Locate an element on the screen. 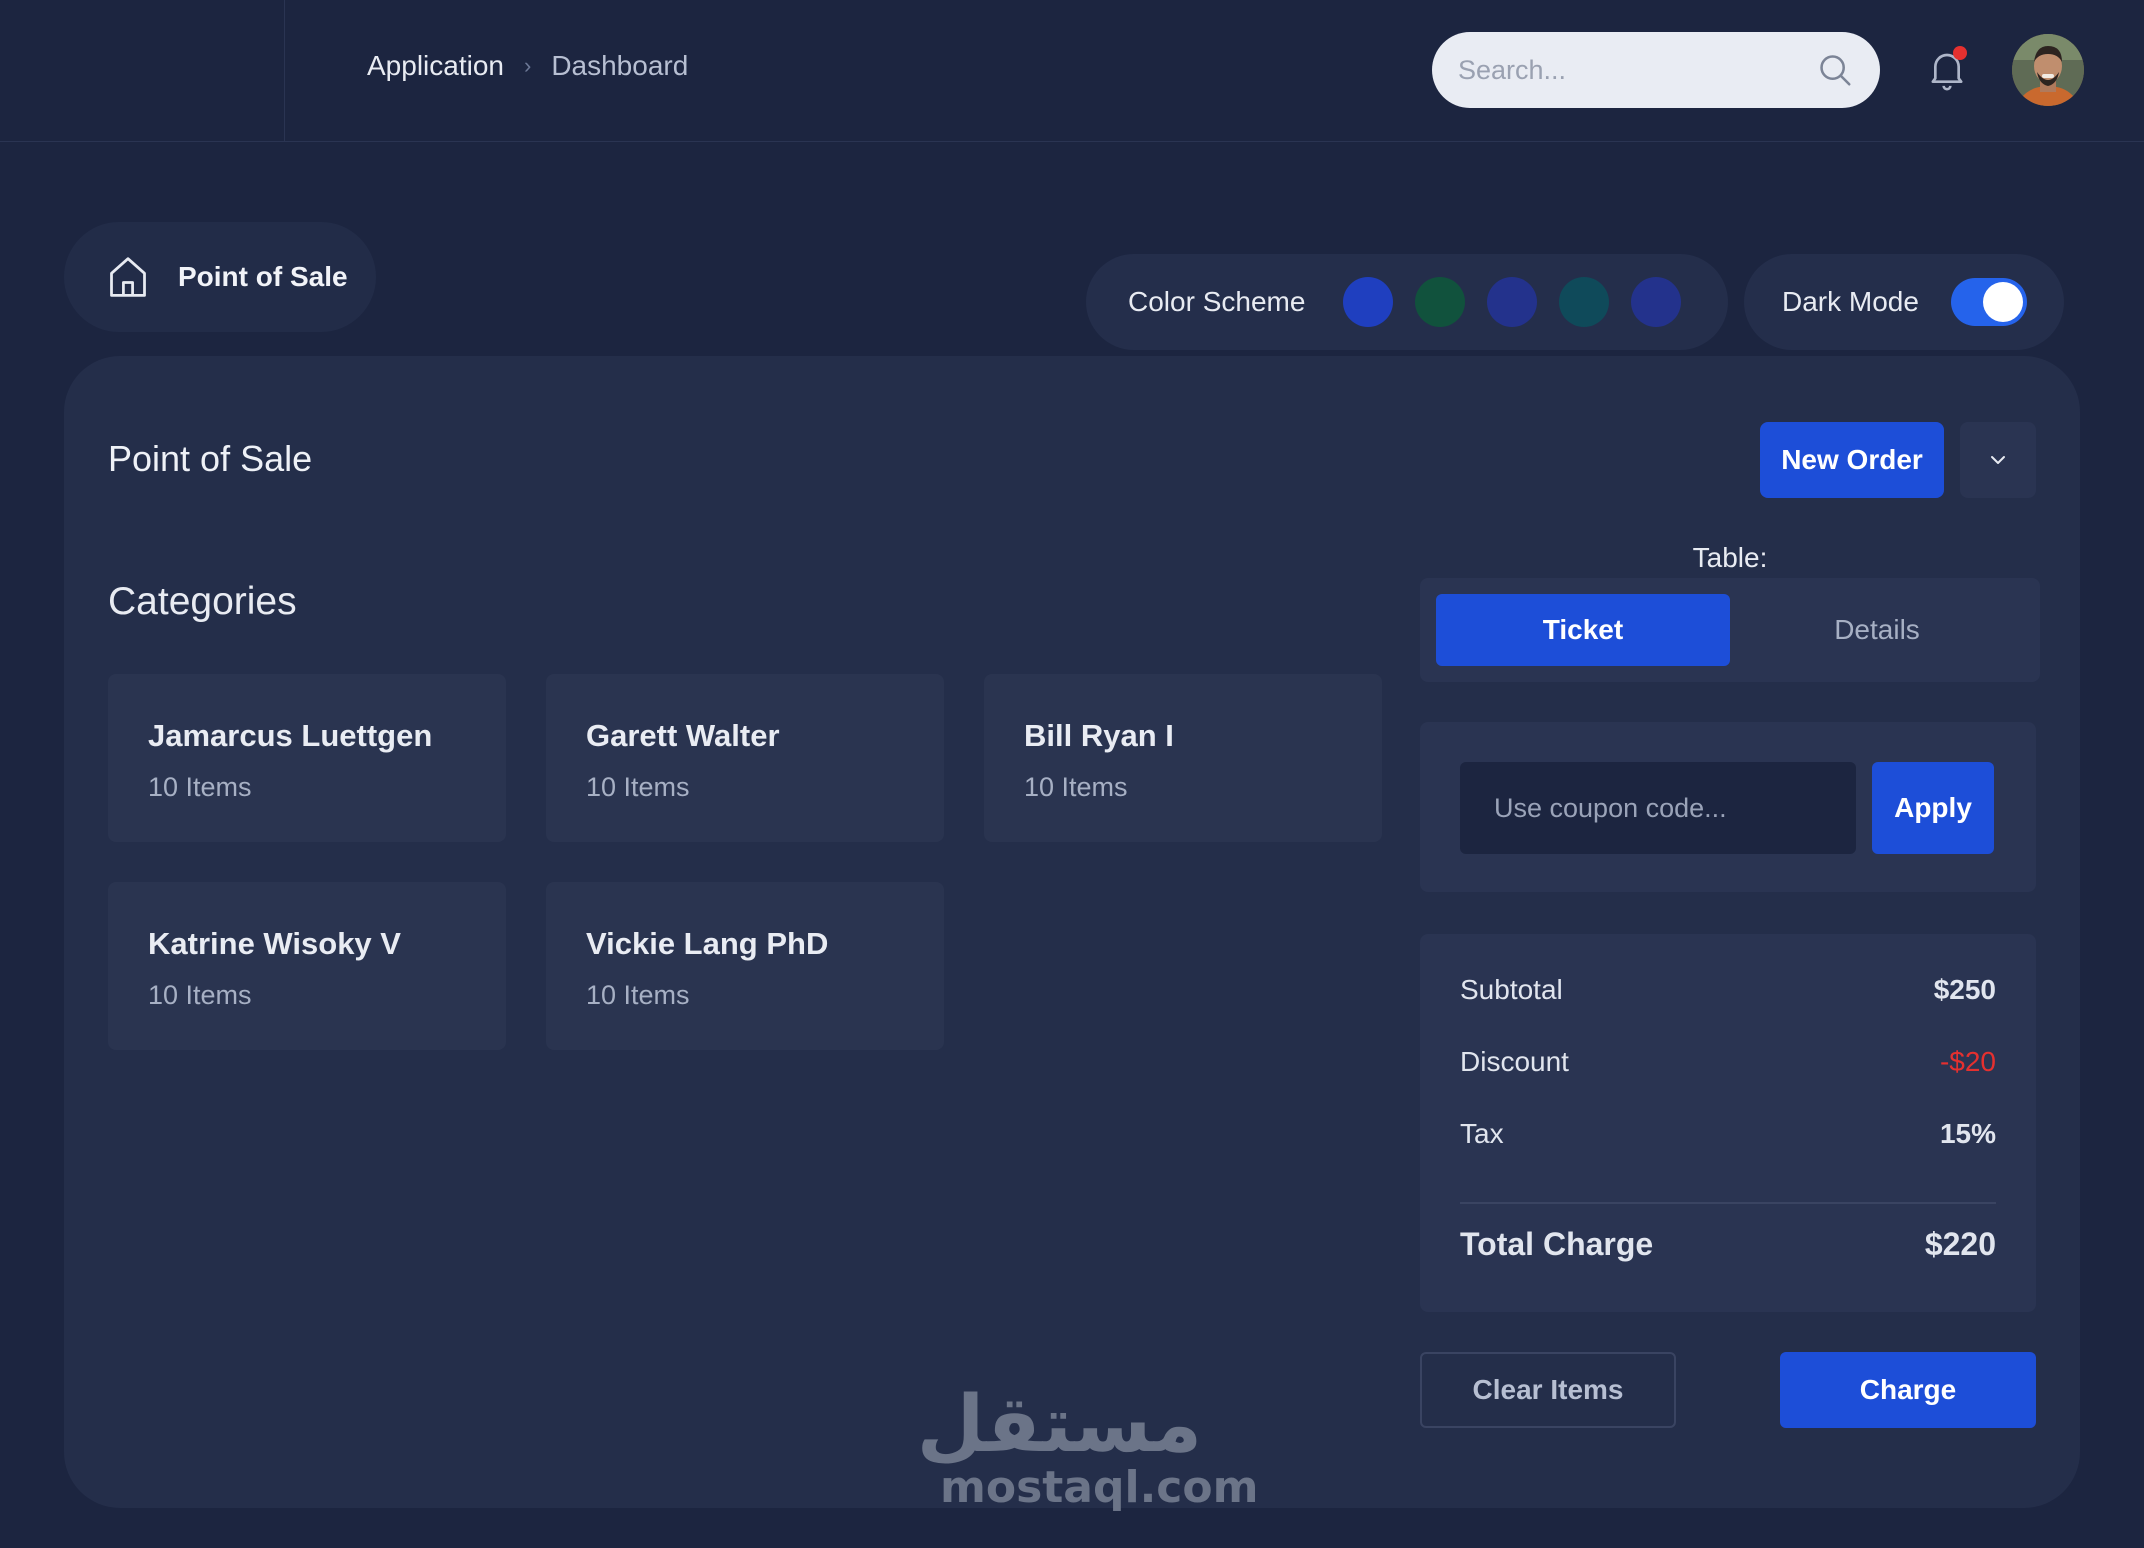  chevron-right-icon: › is located at coordinates (527, 65).